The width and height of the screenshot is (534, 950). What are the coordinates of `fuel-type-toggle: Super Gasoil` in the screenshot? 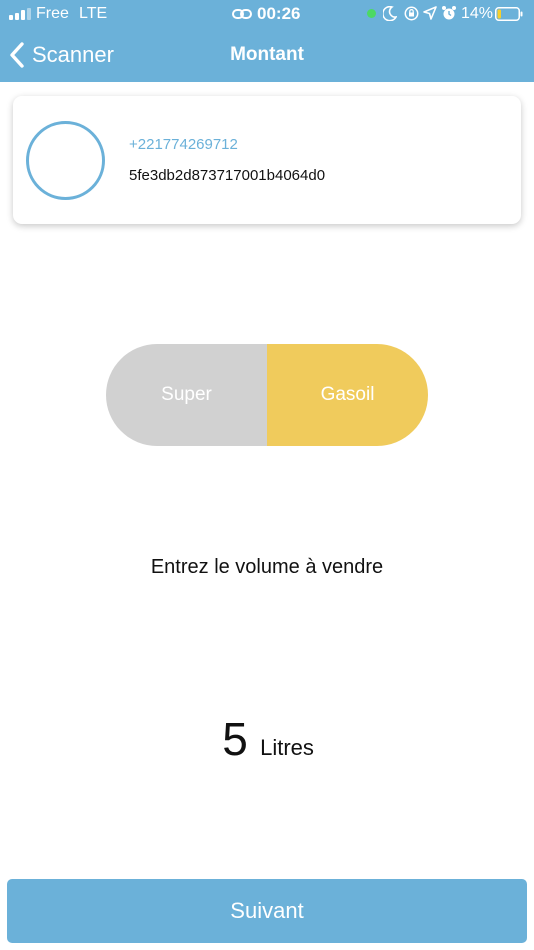 It's located at (267, 395).